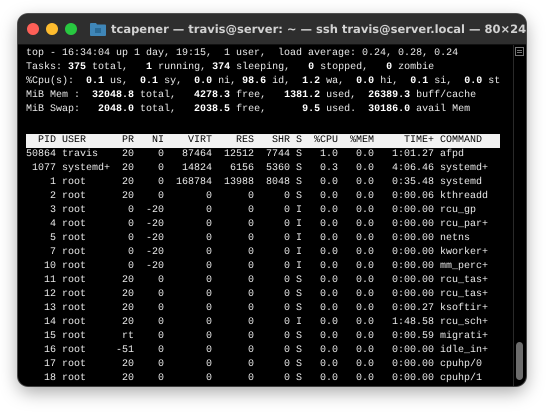 The width and height of the screenshot is (548, 419). What do you see at coordinates (328, 169) in the screenshot?
I see `table-cell-text: 0.3` at bounding box center [328, 169].